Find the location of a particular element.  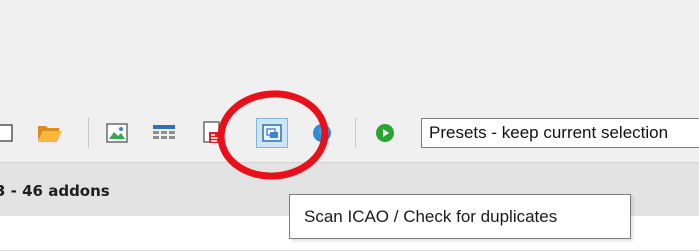

pdf-export-button is located at coordinates (212, 133).